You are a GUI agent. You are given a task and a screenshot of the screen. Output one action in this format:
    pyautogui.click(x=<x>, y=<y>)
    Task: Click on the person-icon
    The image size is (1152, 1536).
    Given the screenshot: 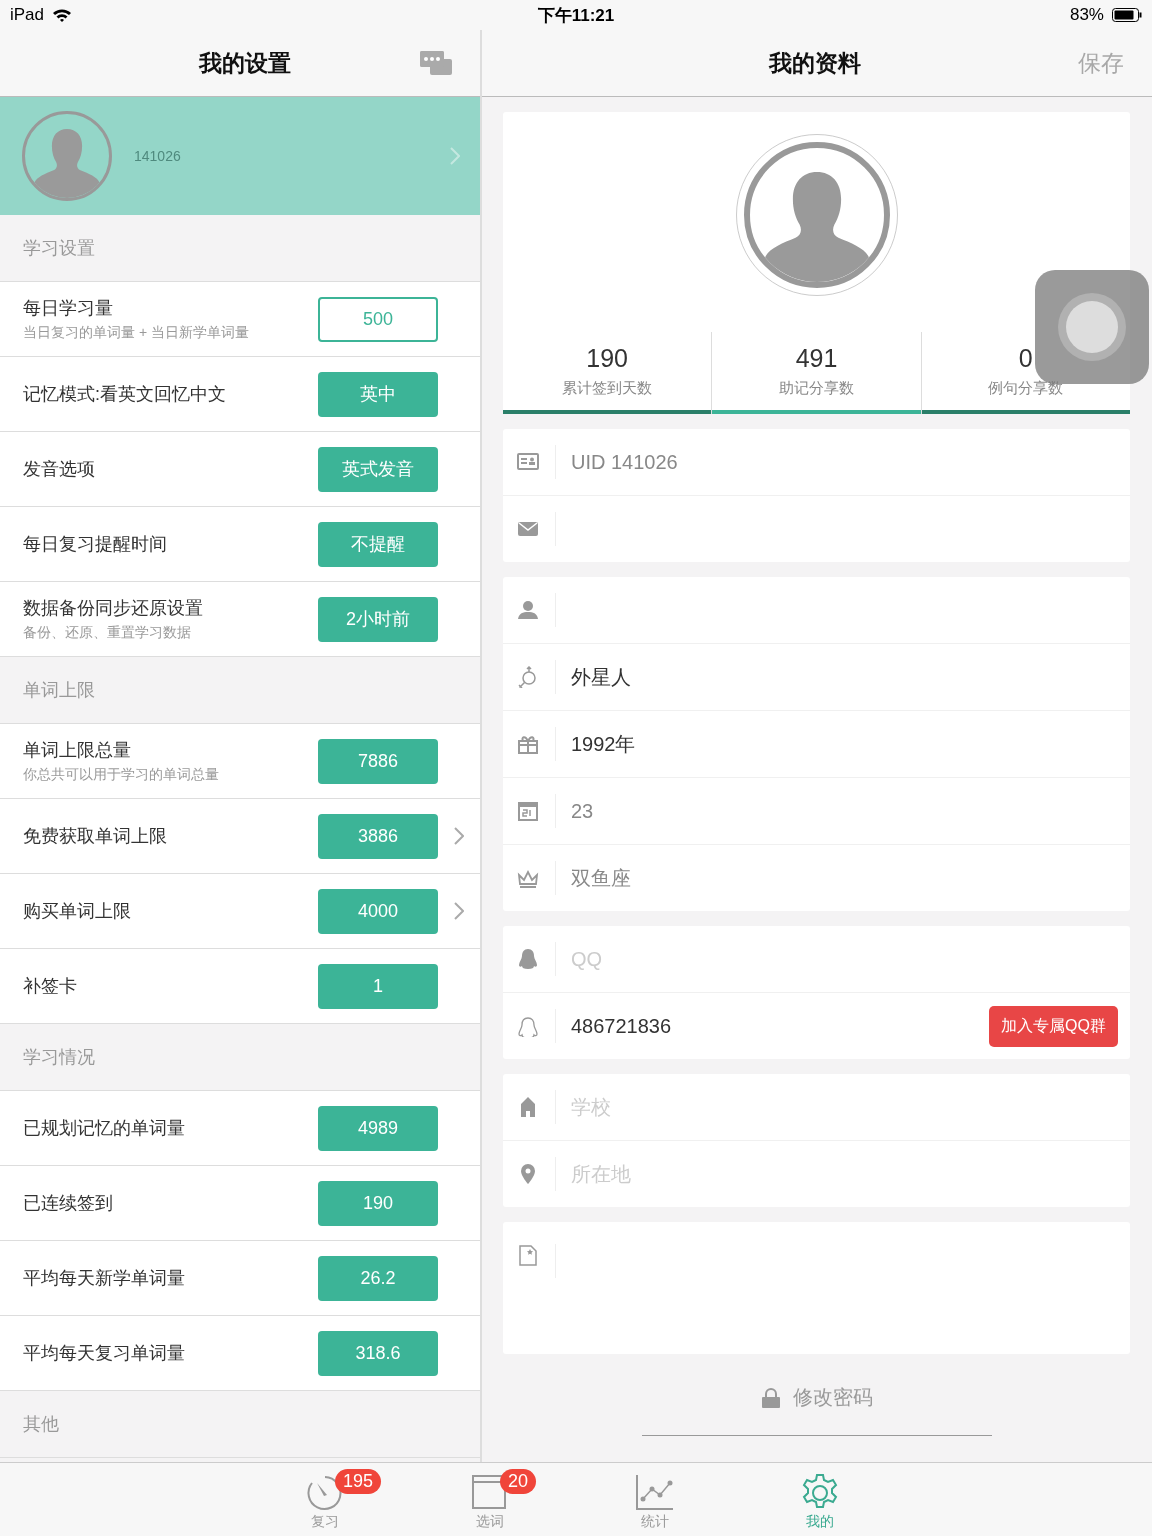 What is the action you would take?
    pyautogui.click(x=528, y=610)
    